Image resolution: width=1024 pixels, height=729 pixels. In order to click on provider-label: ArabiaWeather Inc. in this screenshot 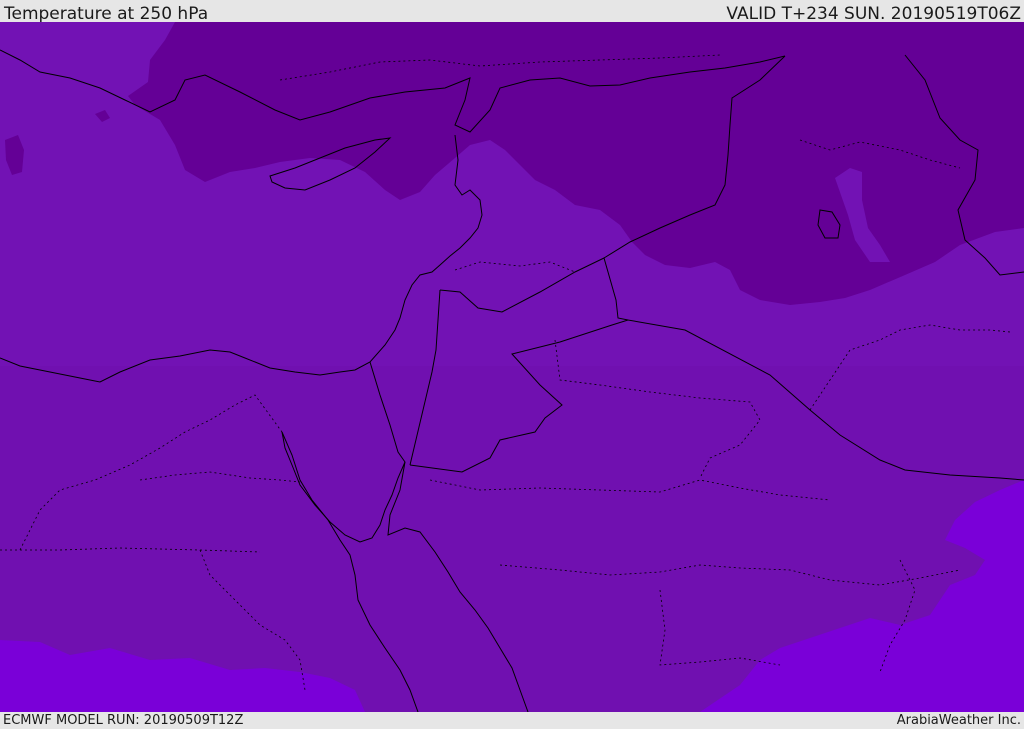, I will do `click(958, 720)`.